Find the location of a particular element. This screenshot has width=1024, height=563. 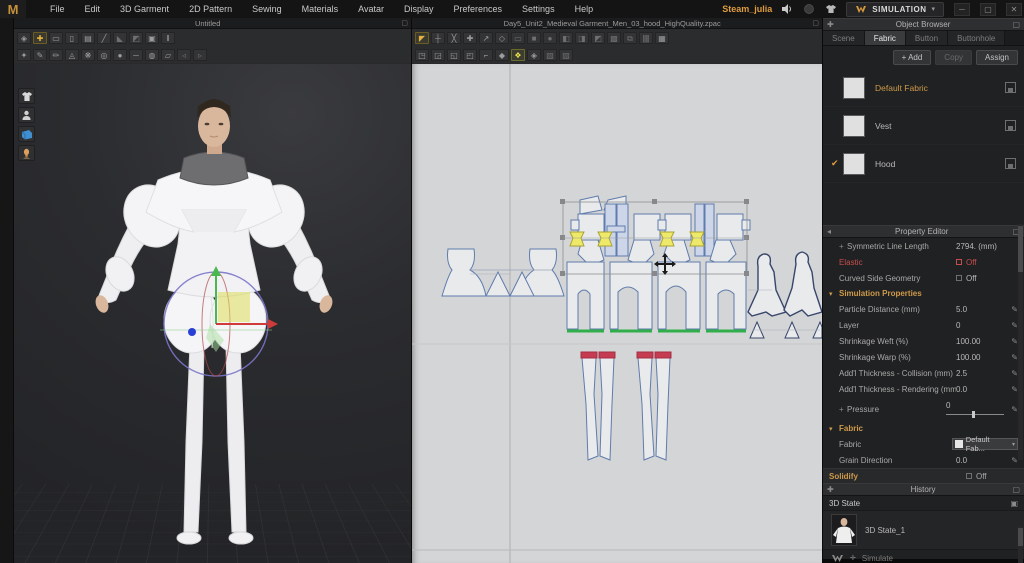

gizmo-origin-handle is located at coordinates (192, 332).